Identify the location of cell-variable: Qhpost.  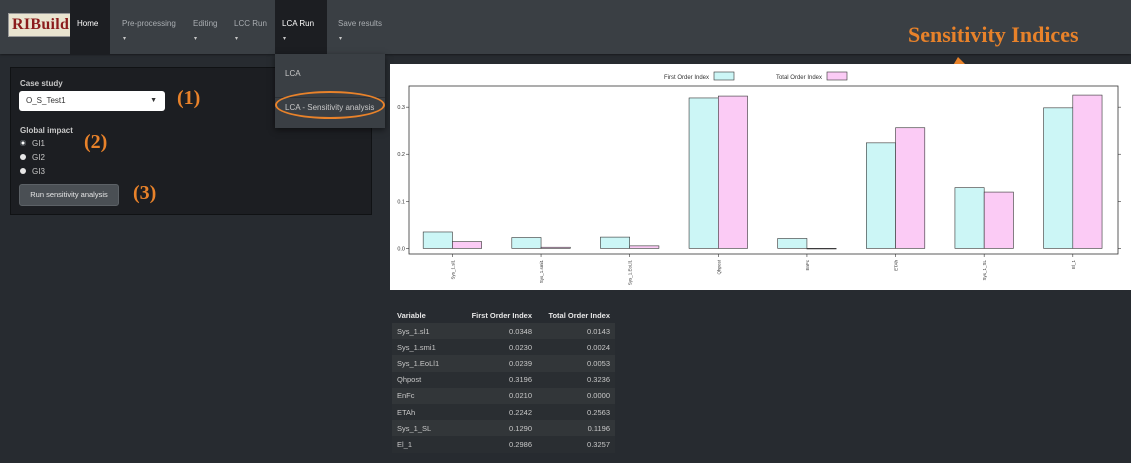
(424, 379).